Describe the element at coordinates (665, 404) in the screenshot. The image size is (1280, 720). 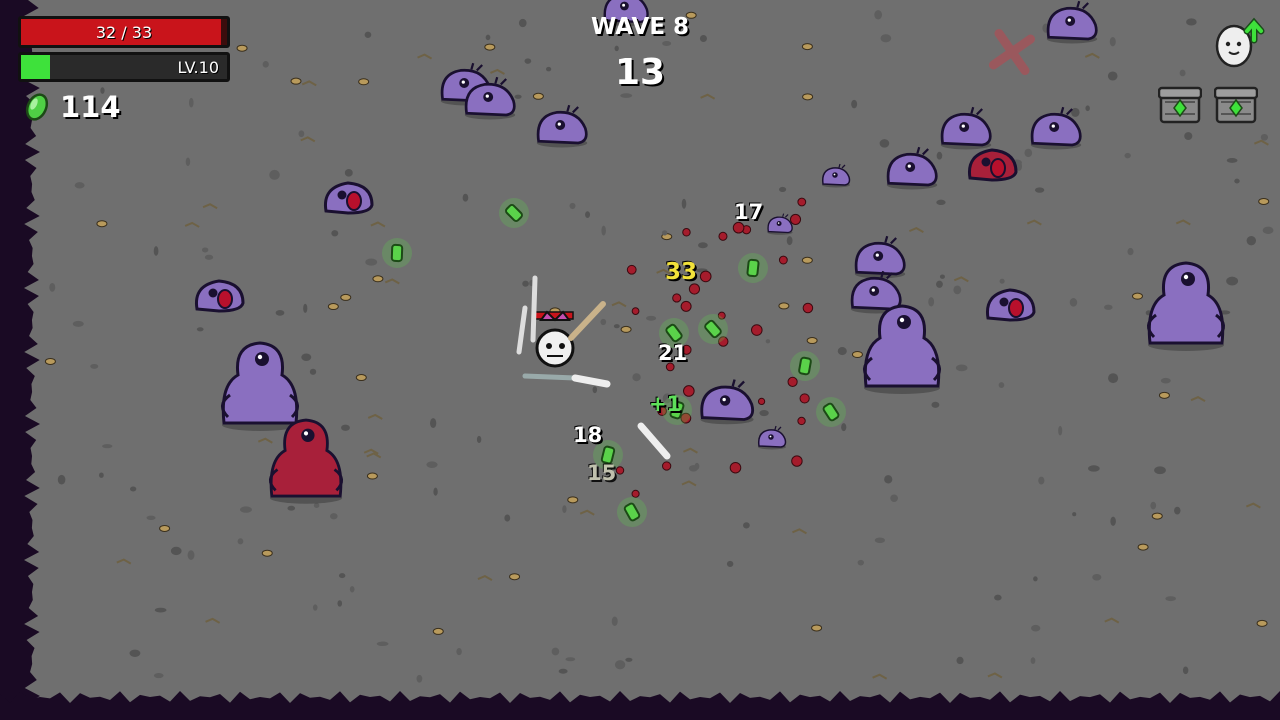
I see `material-pickup-number: +1` at that location.